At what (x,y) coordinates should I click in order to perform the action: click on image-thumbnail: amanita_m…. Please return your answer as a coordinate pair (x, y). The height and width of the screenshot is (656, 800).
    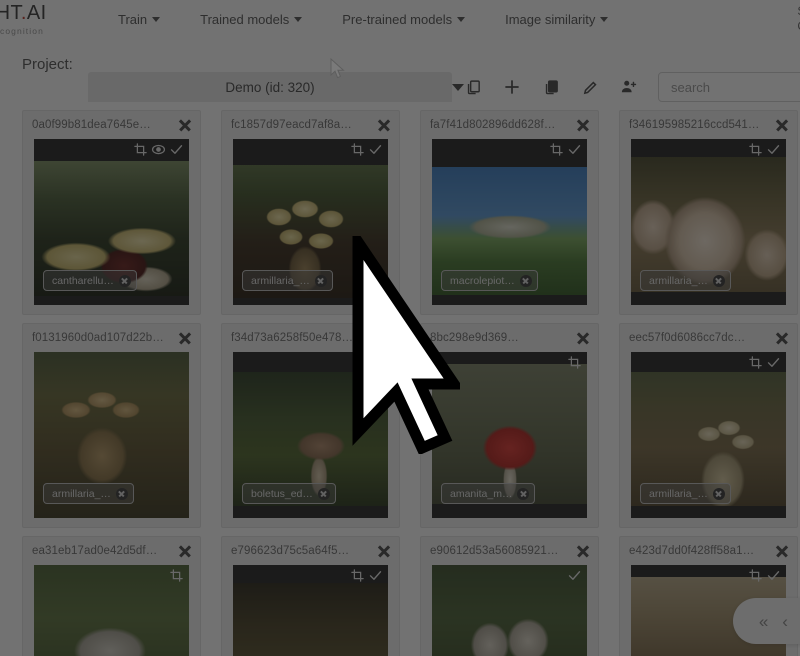
    Looking at the image, I should click on (509, 435).